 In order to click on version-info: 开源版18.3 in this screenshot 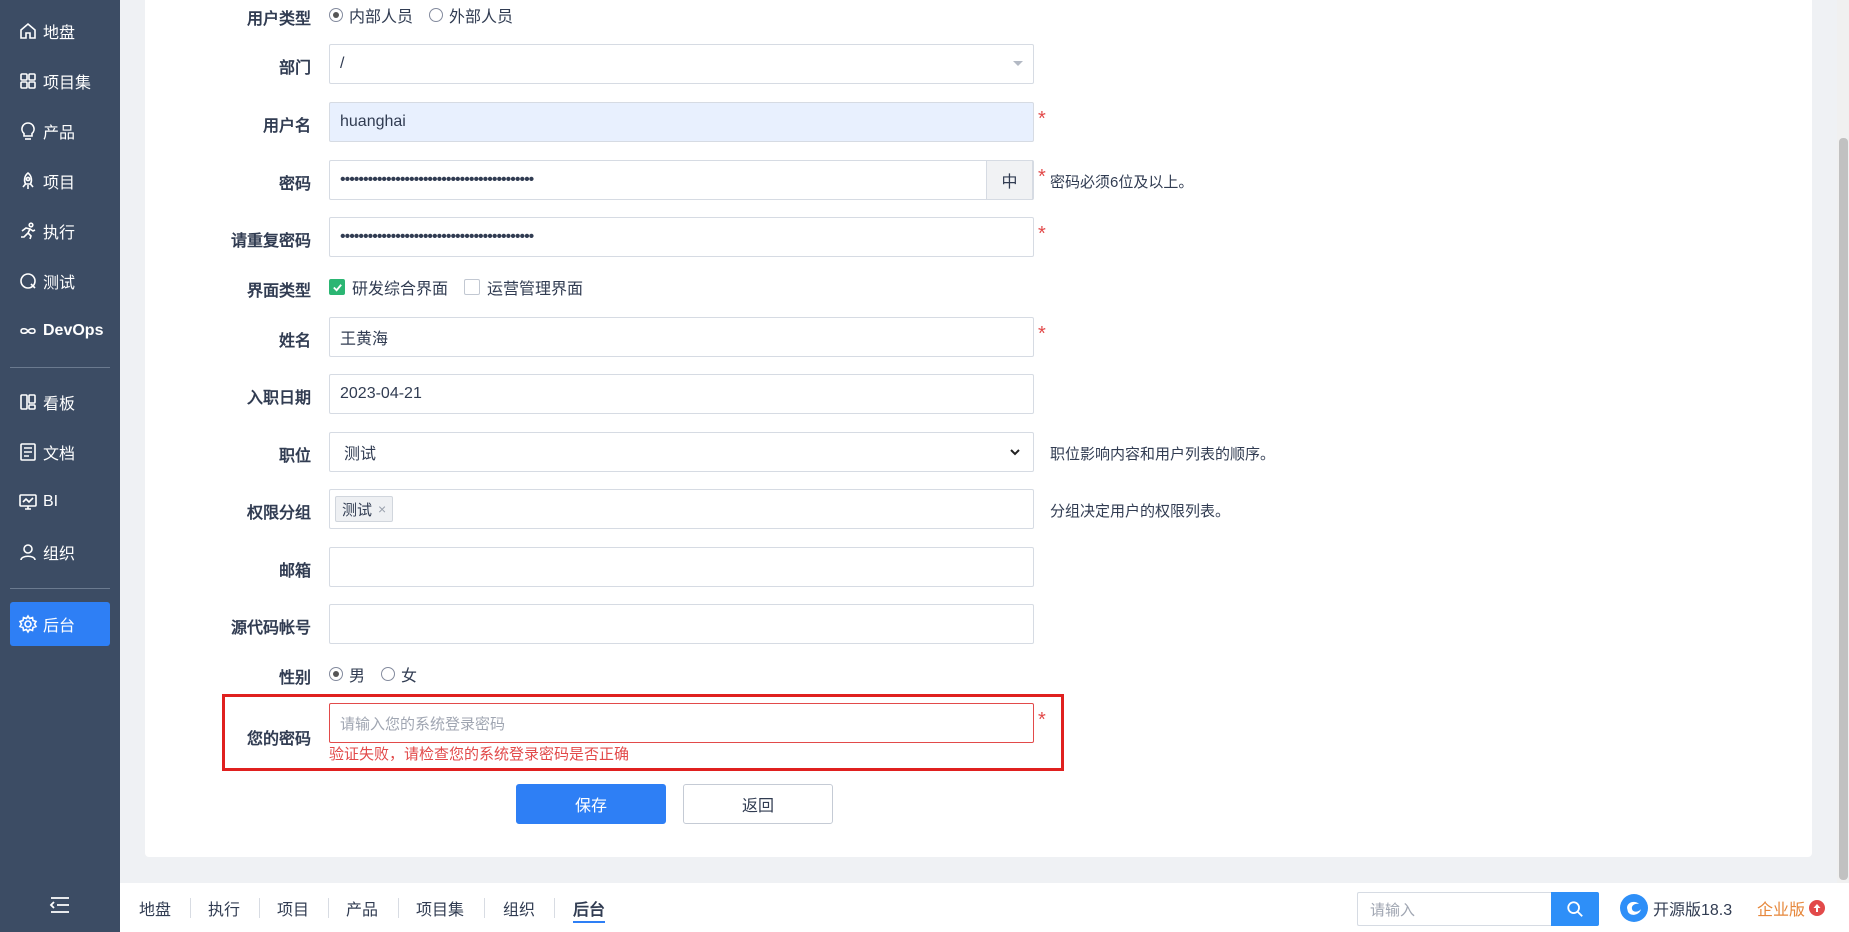, I will do `click(1675, 908)`.